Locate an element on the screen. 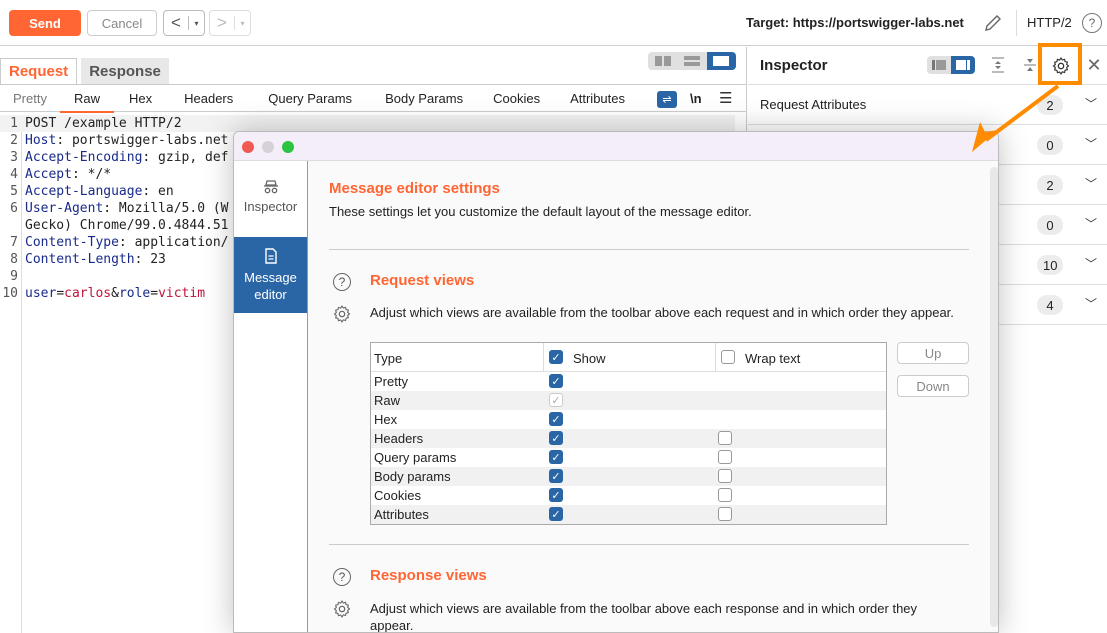 This screenshot has width=1107, height=633. sidebar-item-message-editor: Message editor is located at coordinates (270, 275).